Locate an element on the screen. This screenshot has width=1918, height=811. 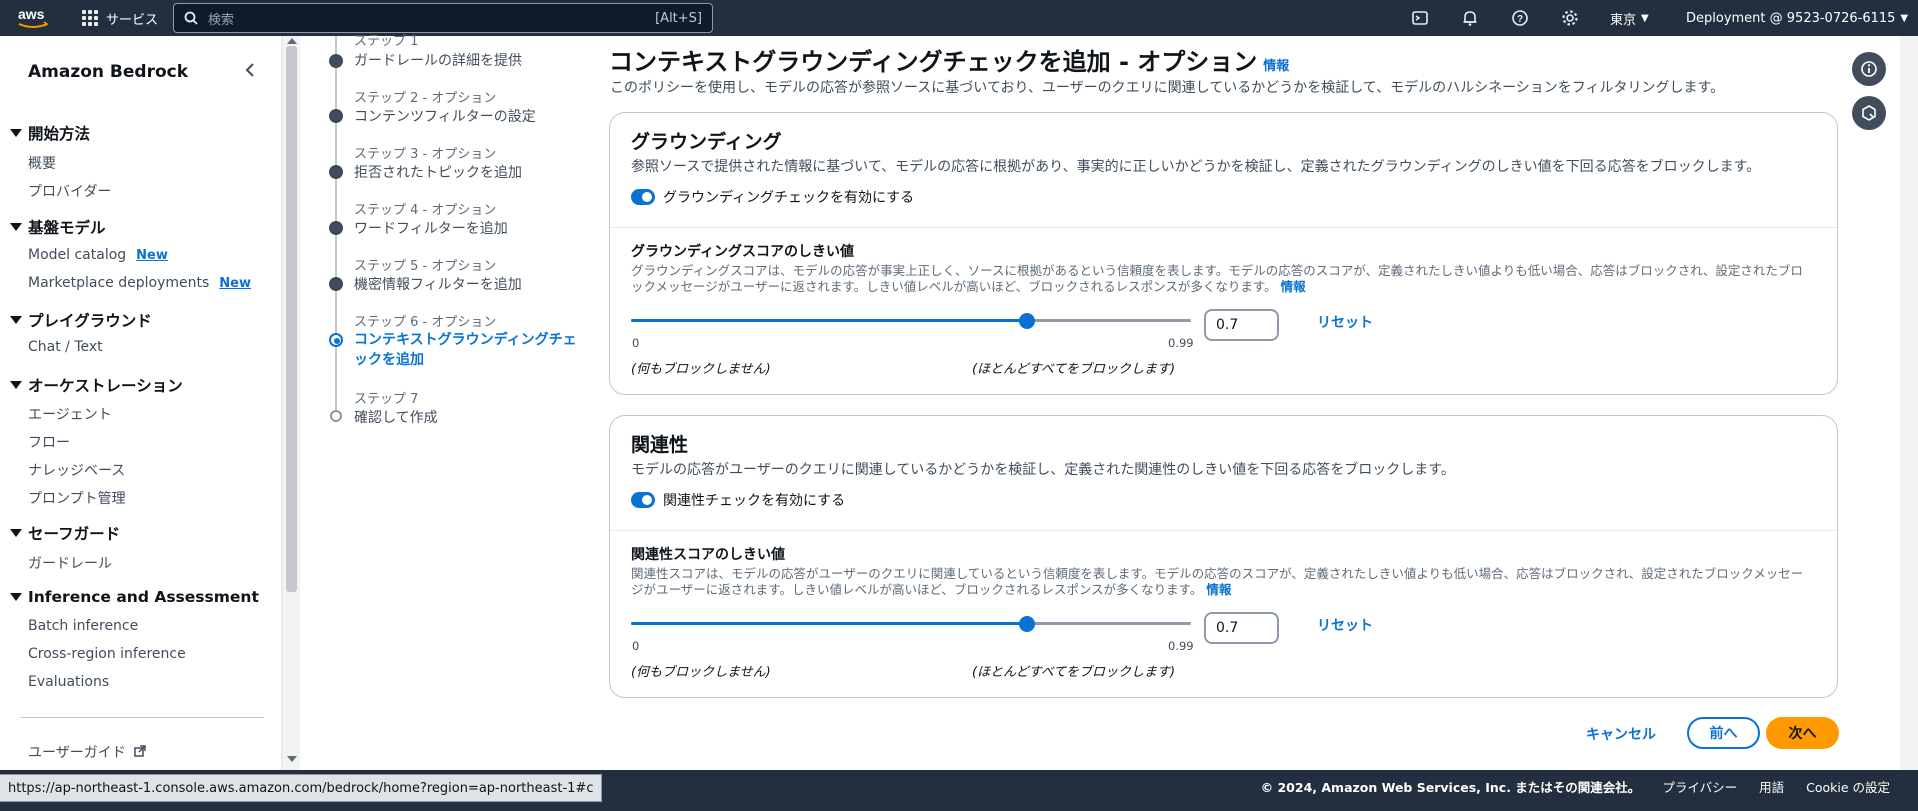
step-2-link: コンテンツフィルターの設定 is located at coordinates (445, 116).